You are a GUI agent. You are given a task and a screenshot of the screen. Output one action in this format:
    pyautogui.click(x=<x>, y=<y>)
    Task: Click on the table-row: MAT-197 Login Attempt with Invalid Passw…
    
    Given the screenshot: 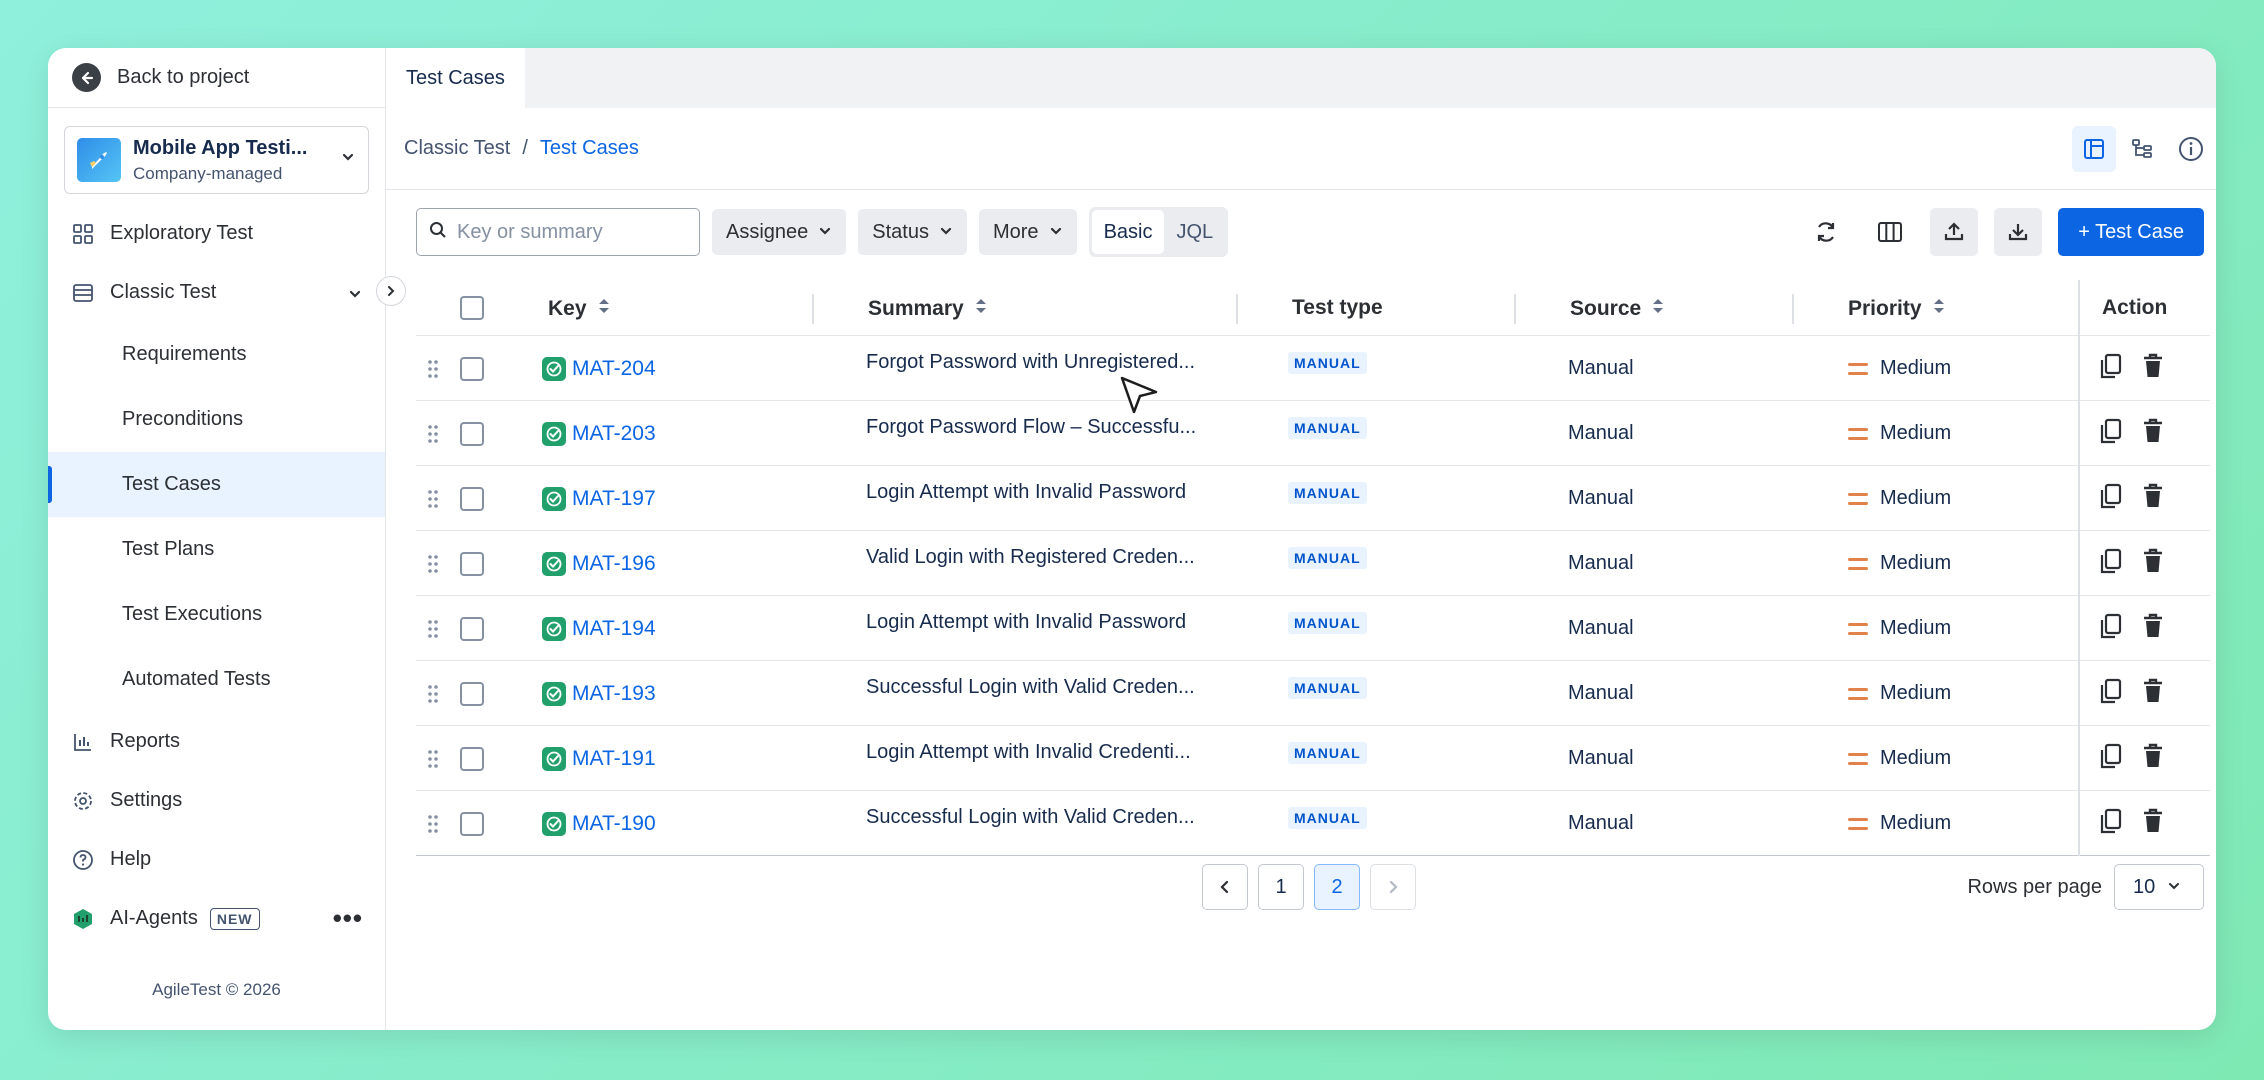 What is the action you would take?
    pyautogui.click(x=1313, y=498)
    